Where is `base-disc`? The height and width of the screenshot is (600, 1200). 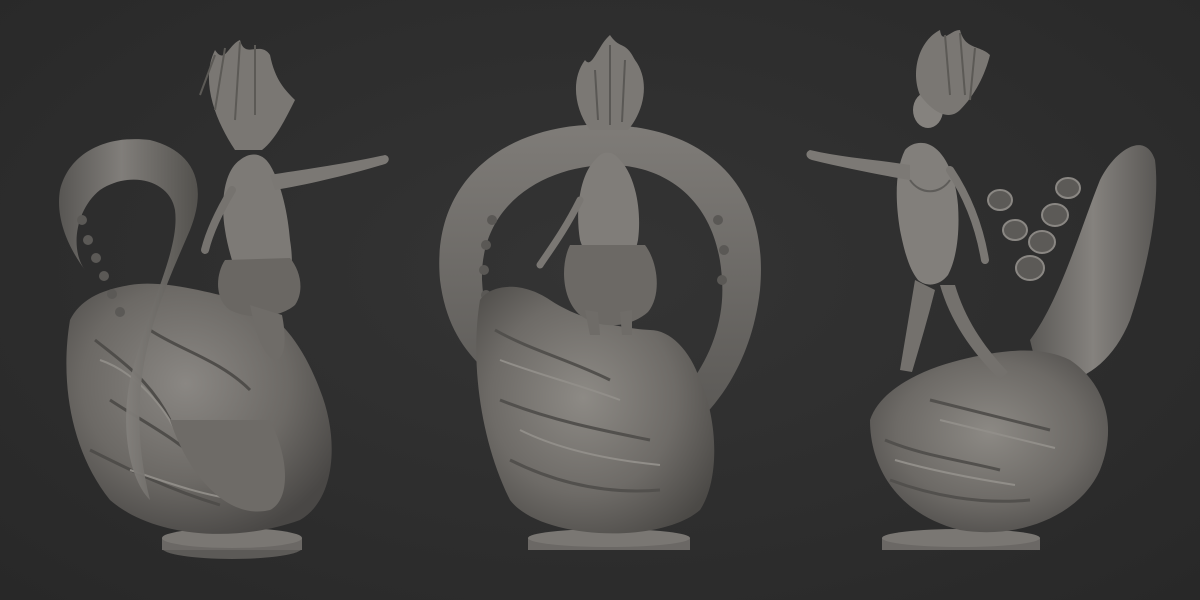 base-disc is located at coordinates (961, 538).